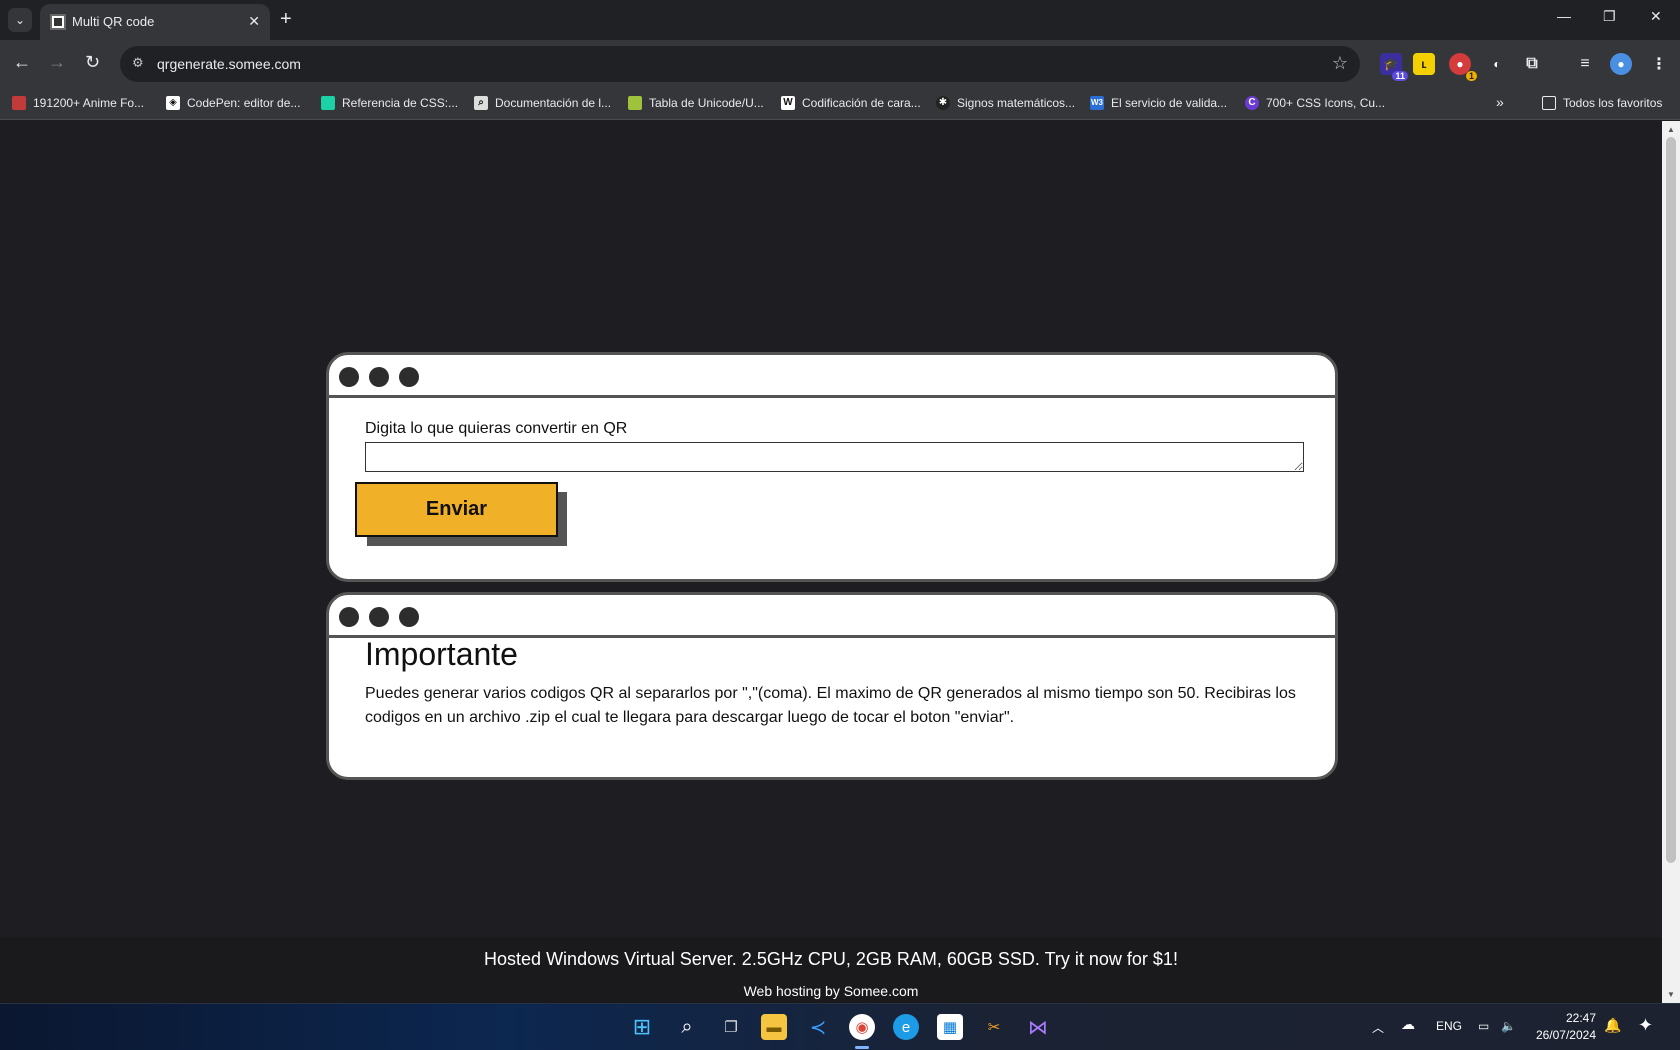 Image resolution: width=1680 pixels, height=1050 pixels. What do you see at coordinates (1463, 67) in the screenshot?
I see `record-icon: ● 1` at bounding box center [1463, 67].